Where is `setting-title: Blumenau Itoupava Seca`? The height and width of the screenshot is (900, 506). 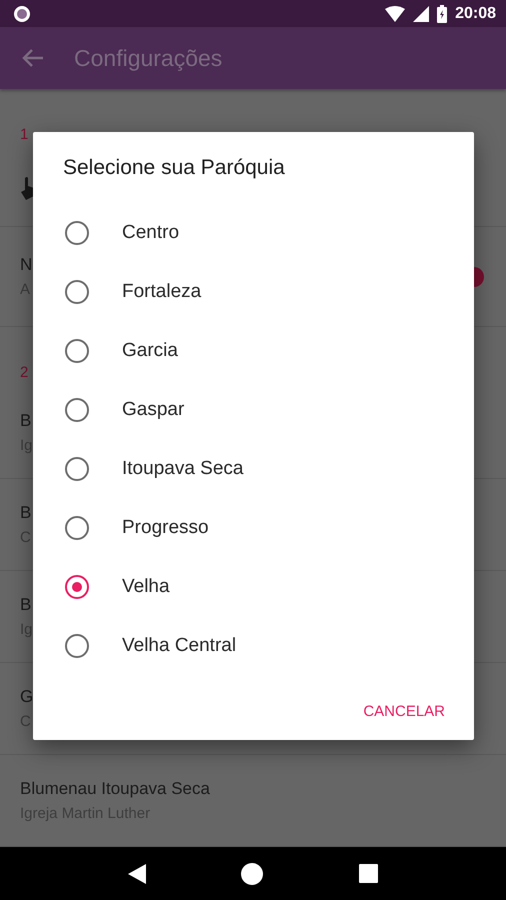 setting-title: Blumenau Itoupava Seca is located at coordinates (115, 789).